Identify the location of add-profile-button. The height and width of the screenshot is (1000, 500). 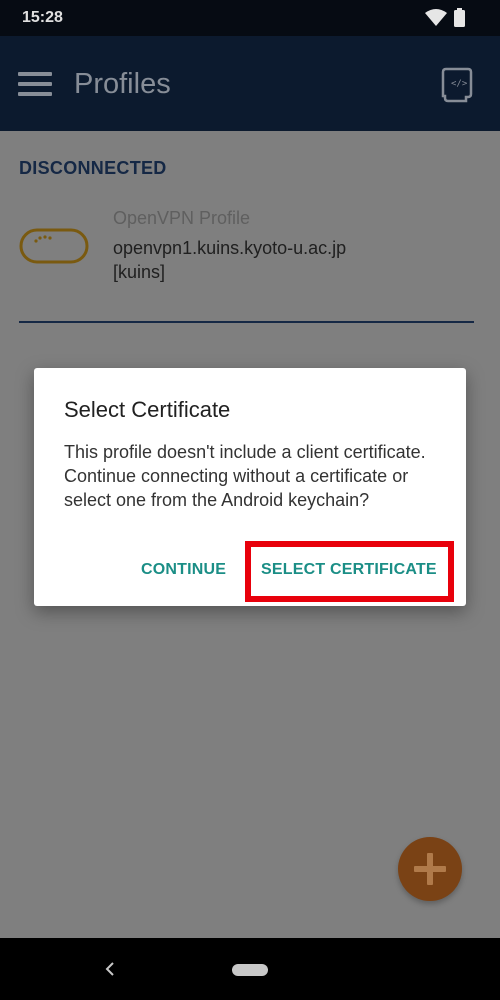
(430, 869).